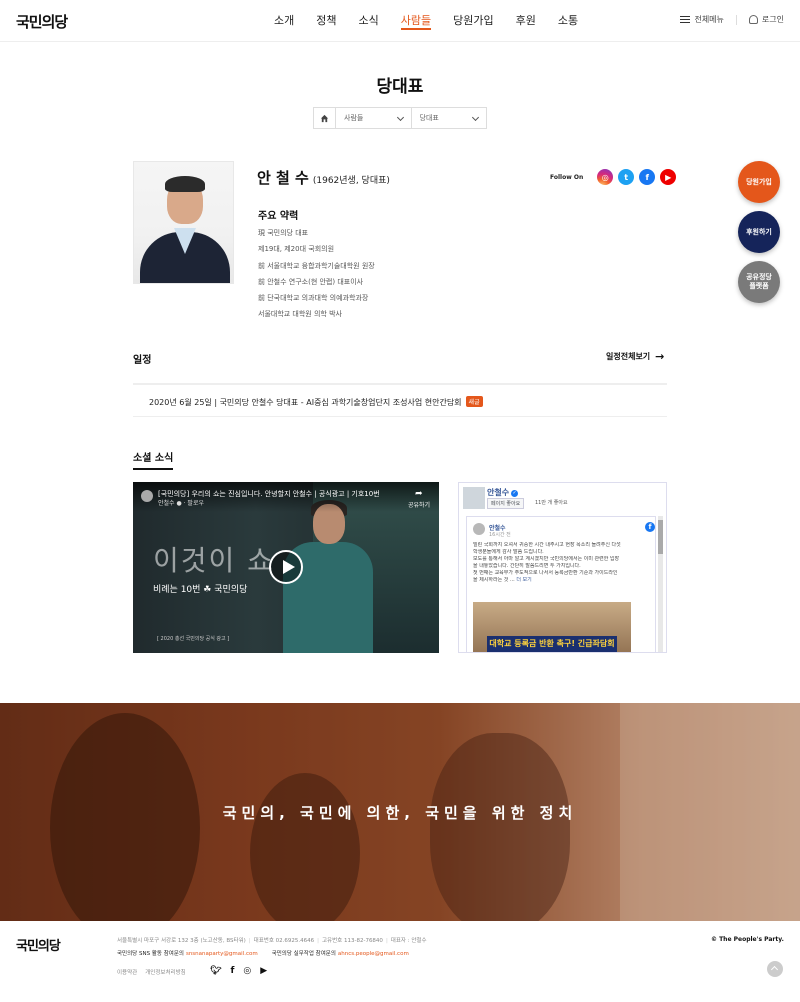 This screenshot has width=800, height=1002. What do you see at coordinates (775, 969) in the screenshot?
I see `scroll-top-button` at bounding box center [775, 969].